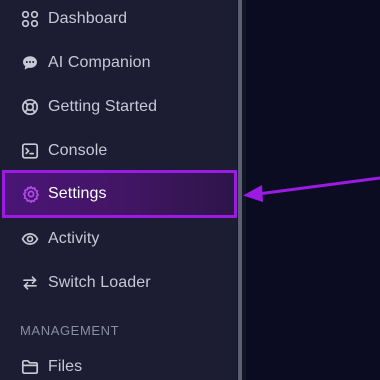 This screenshot has height=380, width=380. Describe the element at coordinates (118, 239) in the screenshot. I see `sidebar-item-activity: Activity` at that location.